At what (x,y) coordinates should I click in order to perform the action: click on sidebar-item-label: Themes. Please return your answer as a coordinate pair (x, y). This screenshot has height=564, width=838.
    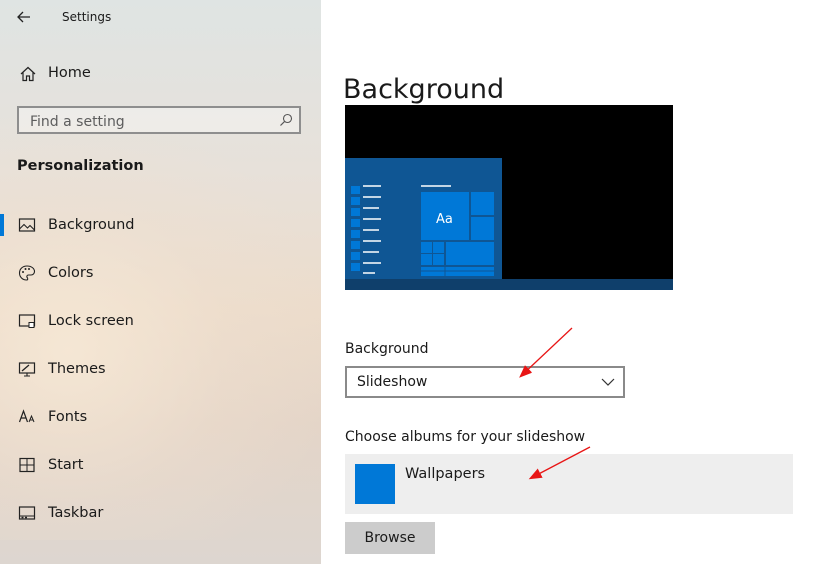
    Looking at the image, I should click on (77, 369).